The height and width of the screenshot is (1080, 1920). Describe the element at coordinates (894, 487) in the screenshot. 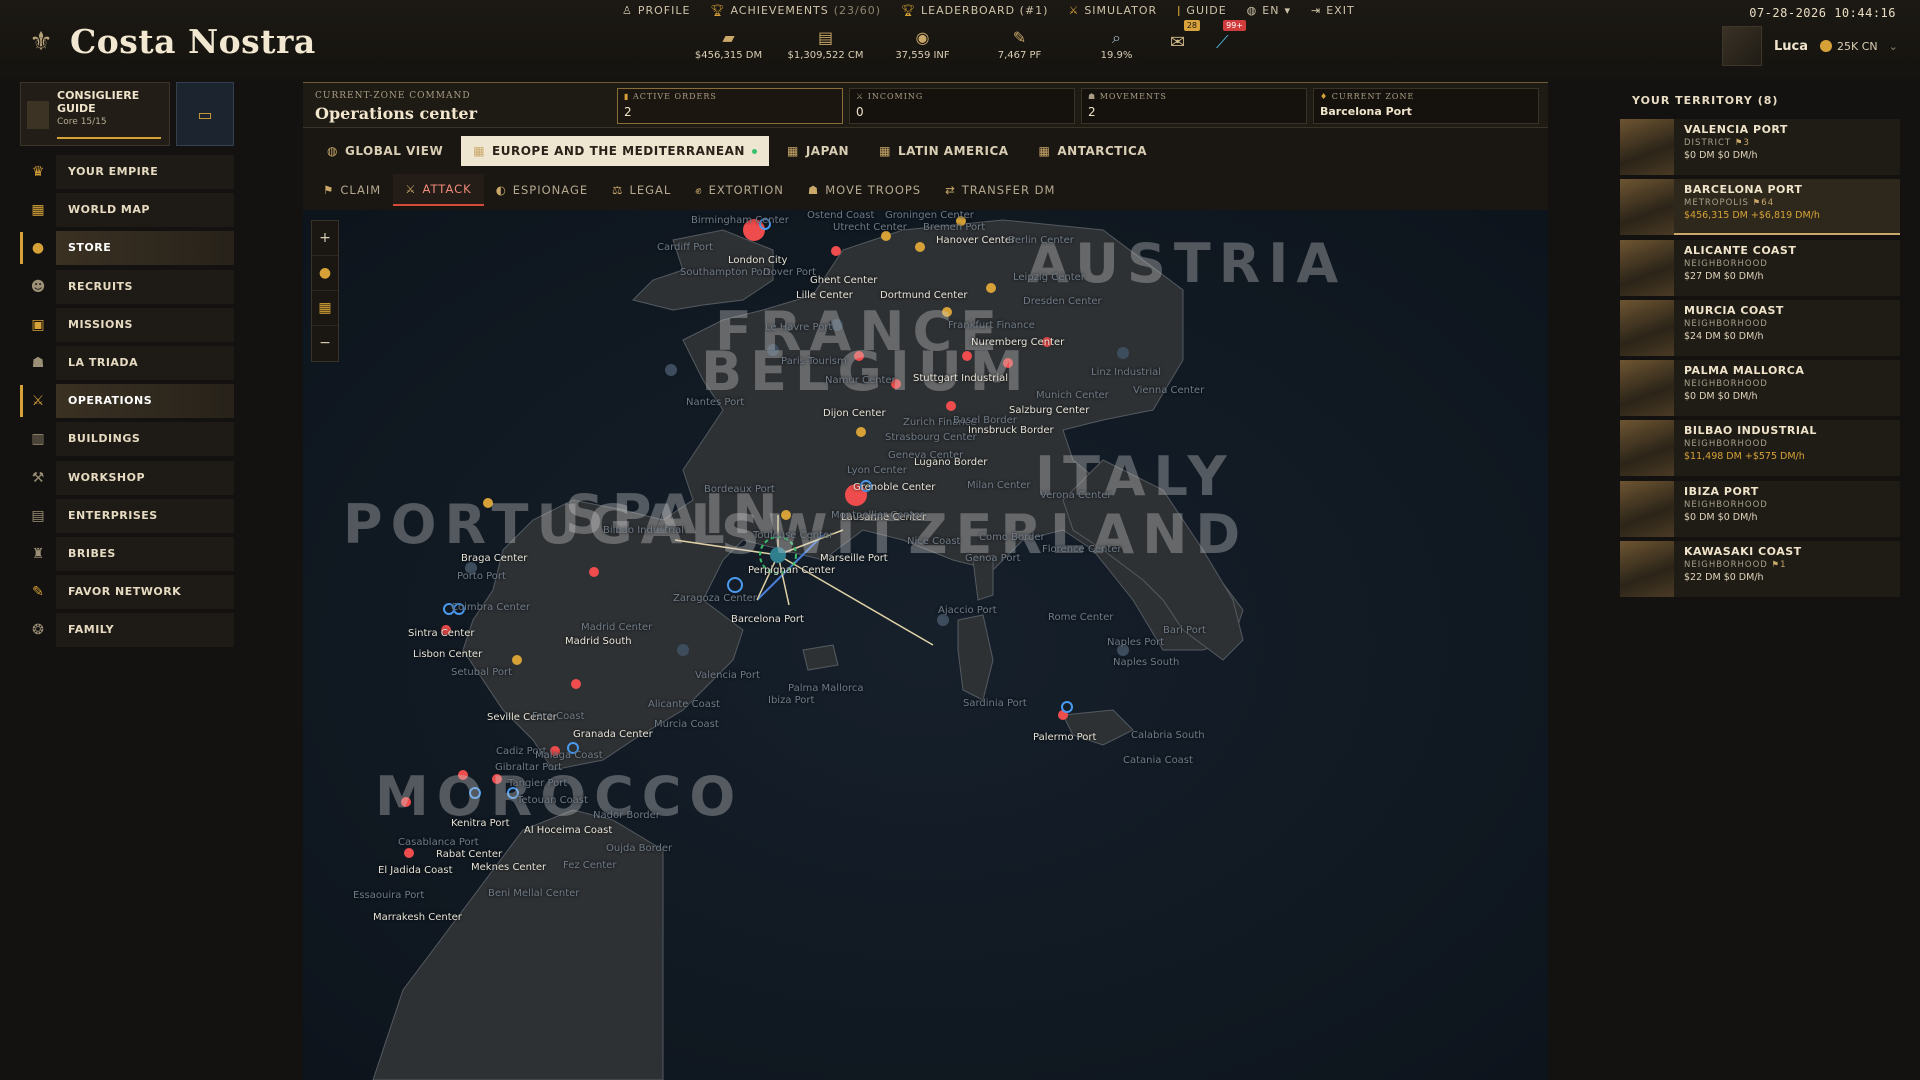

I see `city-label: Grenoble Center` at that location.